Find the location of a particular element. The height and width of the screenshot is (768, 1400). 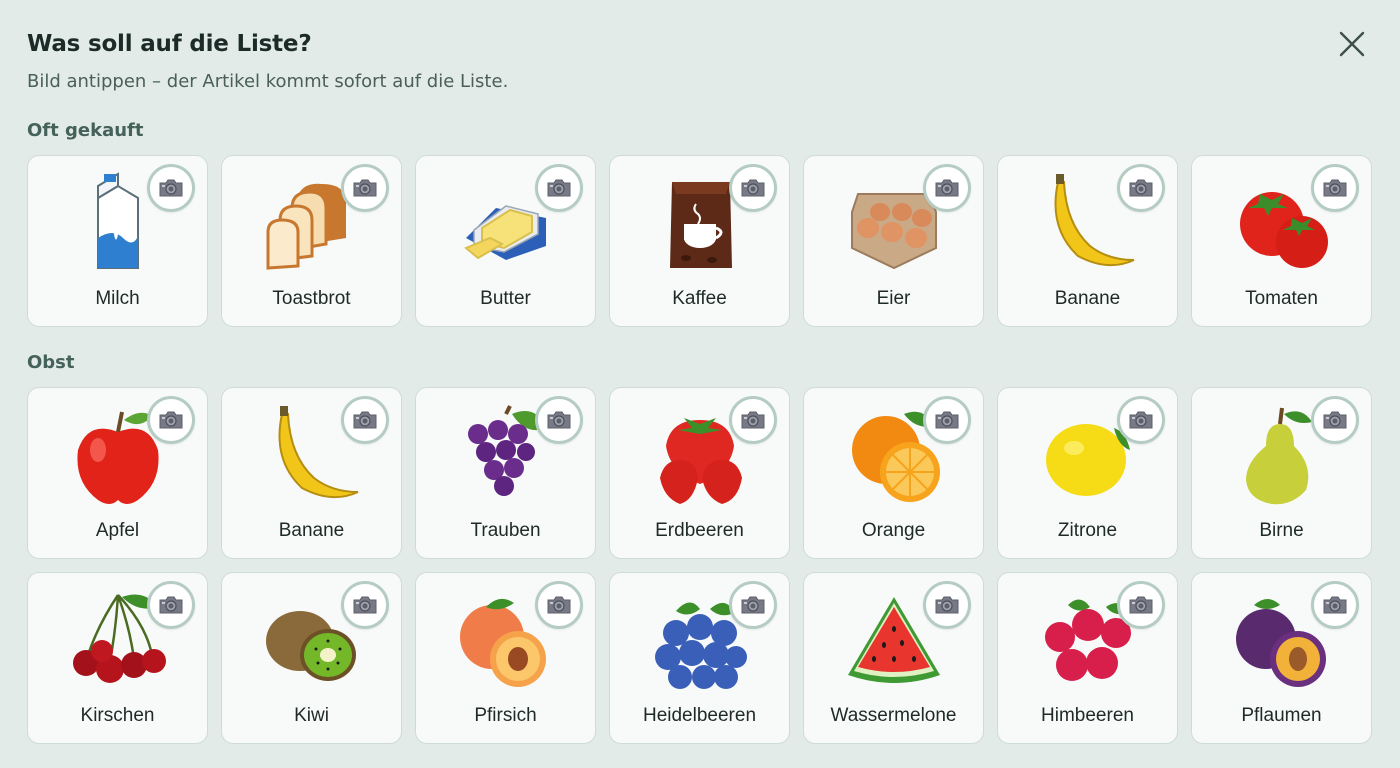

item-card-birne: Birne is located at coordinates (1281, 473).